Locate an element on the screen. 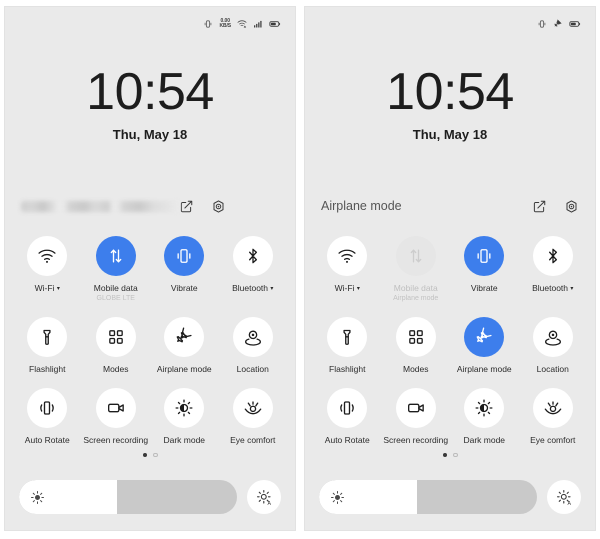 The height and width of the screenshot is (539, 600). tile-label: Airplane mode is located at coordinates (184, 369).